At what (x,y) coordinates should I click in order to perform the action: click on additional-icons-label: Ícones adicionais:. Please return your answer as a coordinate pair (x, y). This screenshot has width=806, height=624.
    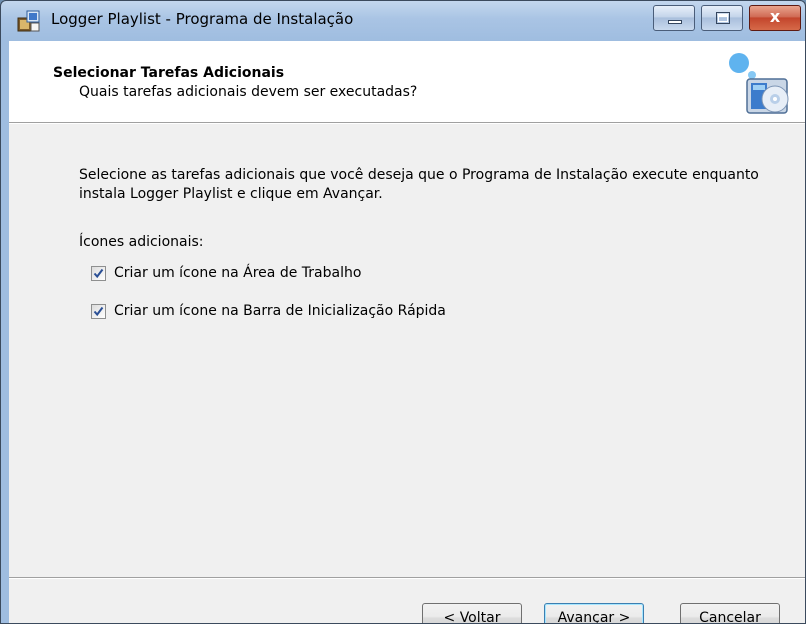
    Looking at the image, I should click on (141, 242).